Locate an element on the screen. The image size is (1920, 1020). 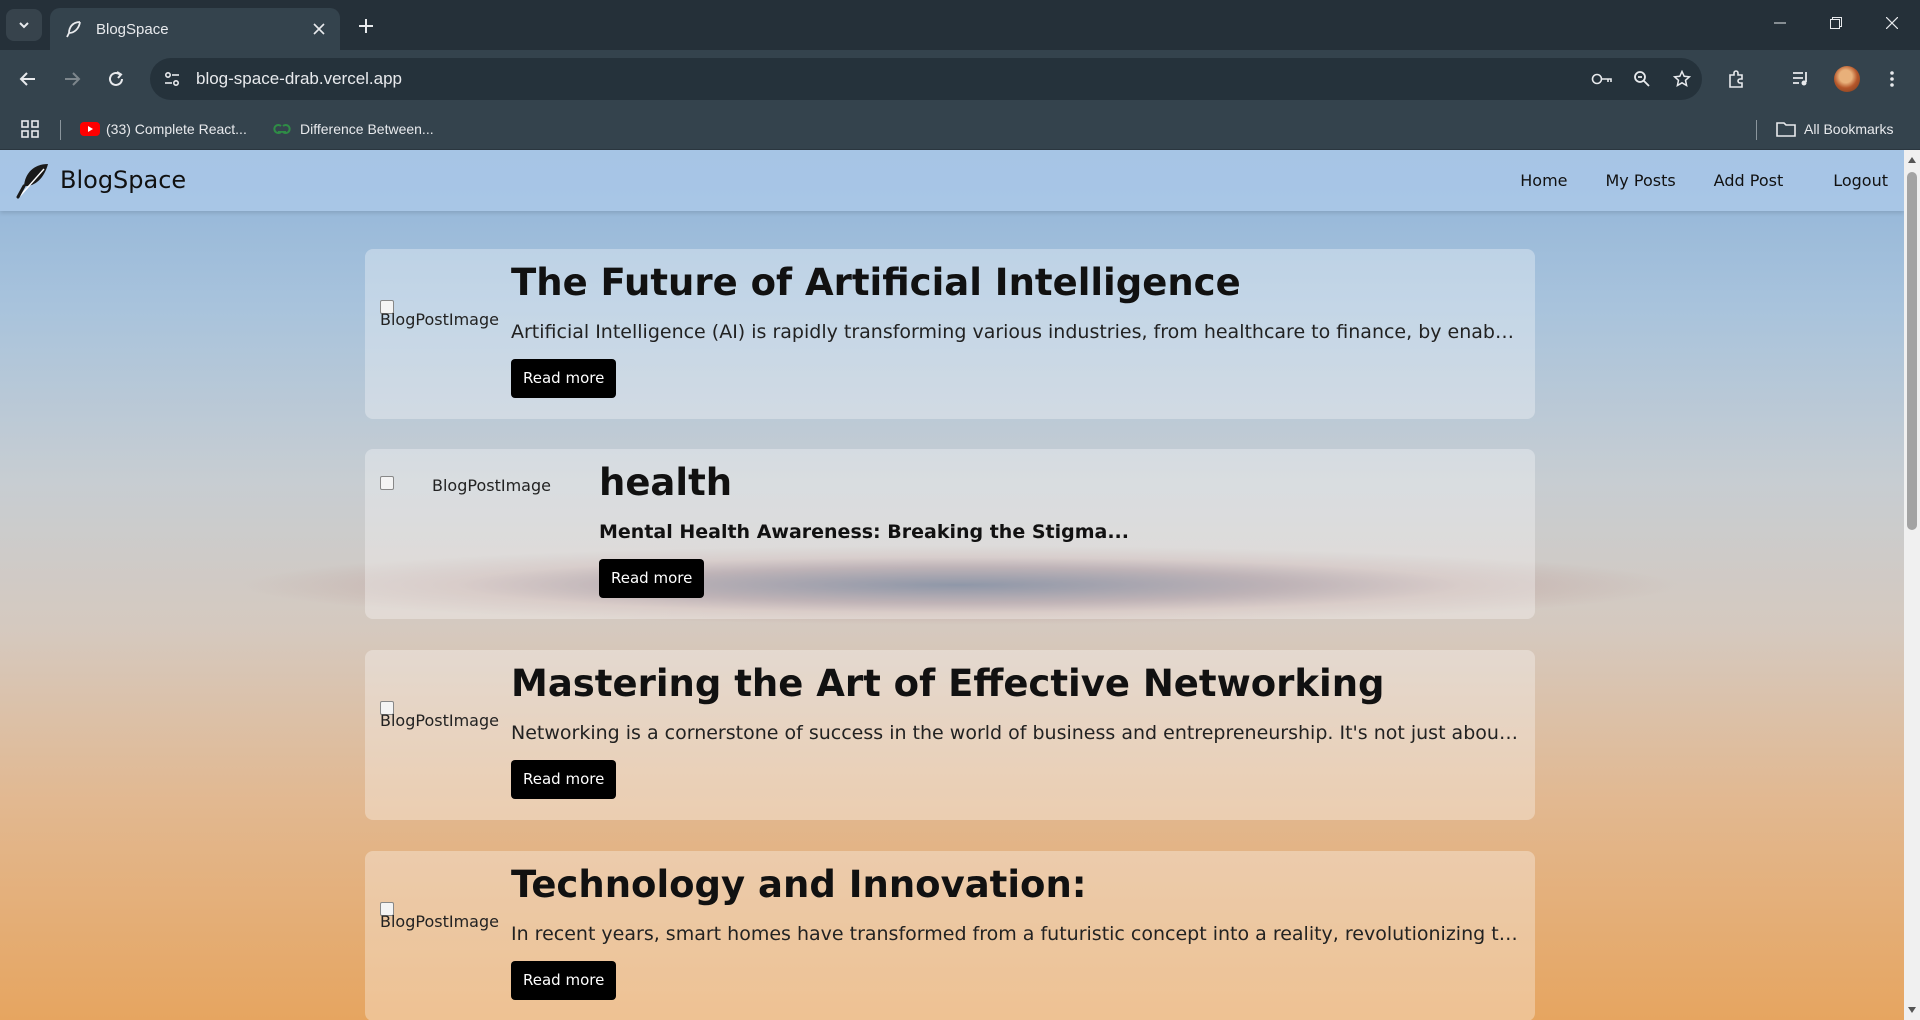
reload-button is located at coordinates (116, 79).